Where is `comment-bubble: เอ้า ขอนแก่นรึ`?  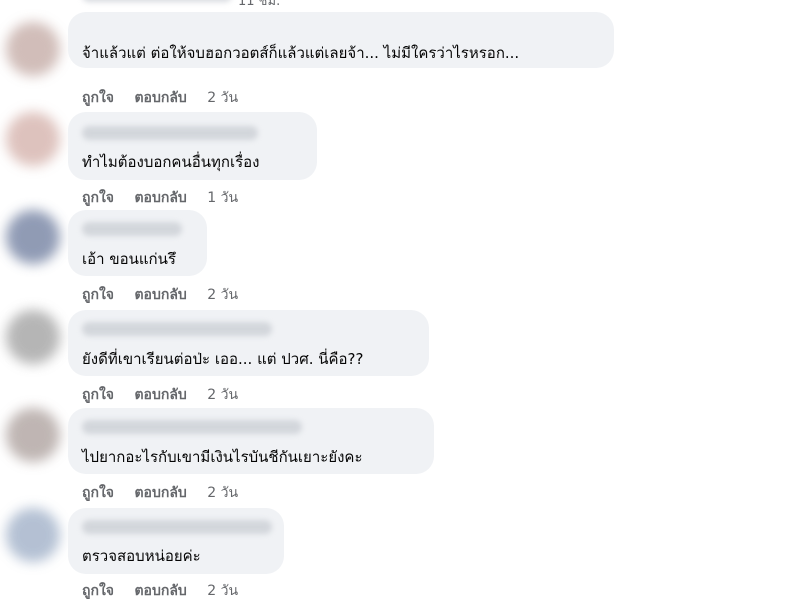
comment-bubble: เอ้า ขอนแก่นรึ is located at coordinates (137, 243).